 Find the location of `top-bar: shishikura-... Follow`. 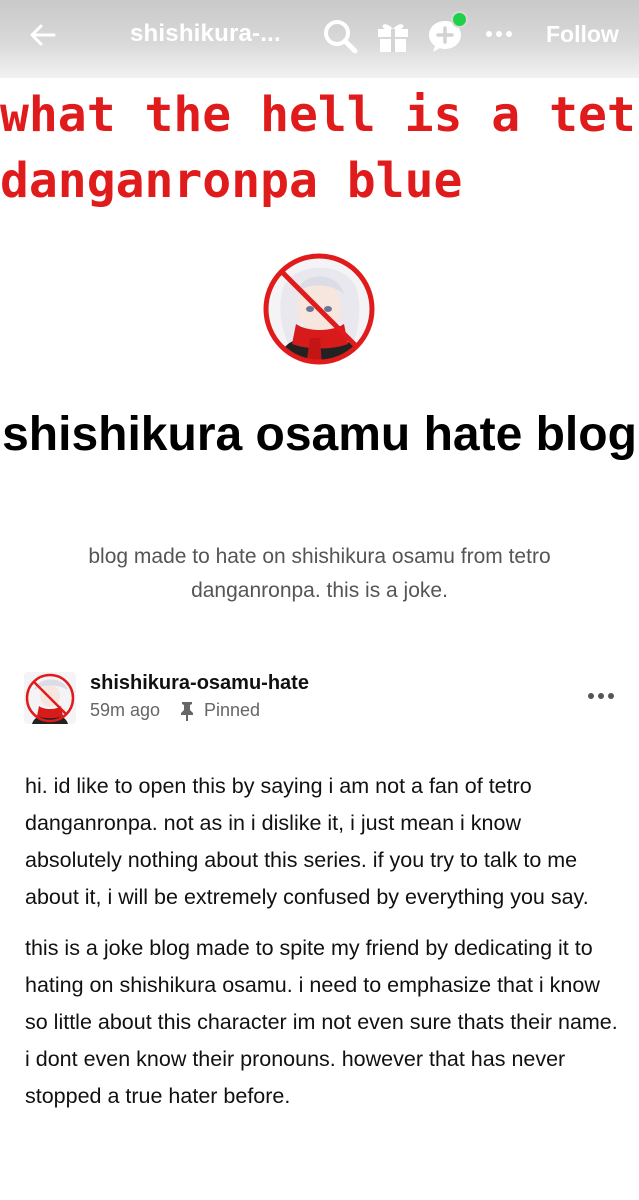

top-bar: shishikura-... Follow is located at coordinates (319, 39).